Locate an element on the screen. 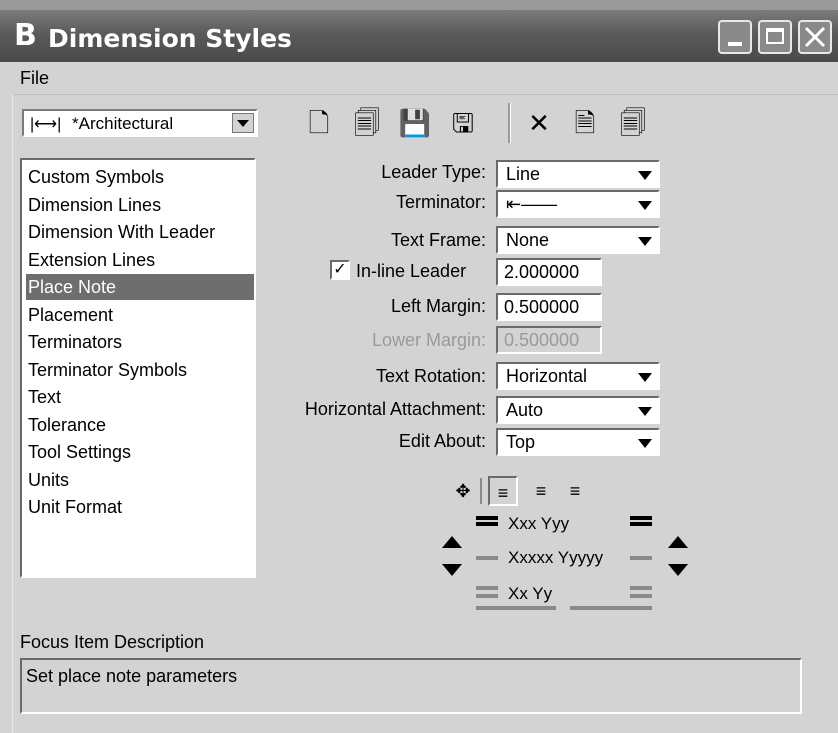 Image resolution: width=838 pixels, height=733 pixels. delete-icon: ✕ is located at coordinates (539, 123).